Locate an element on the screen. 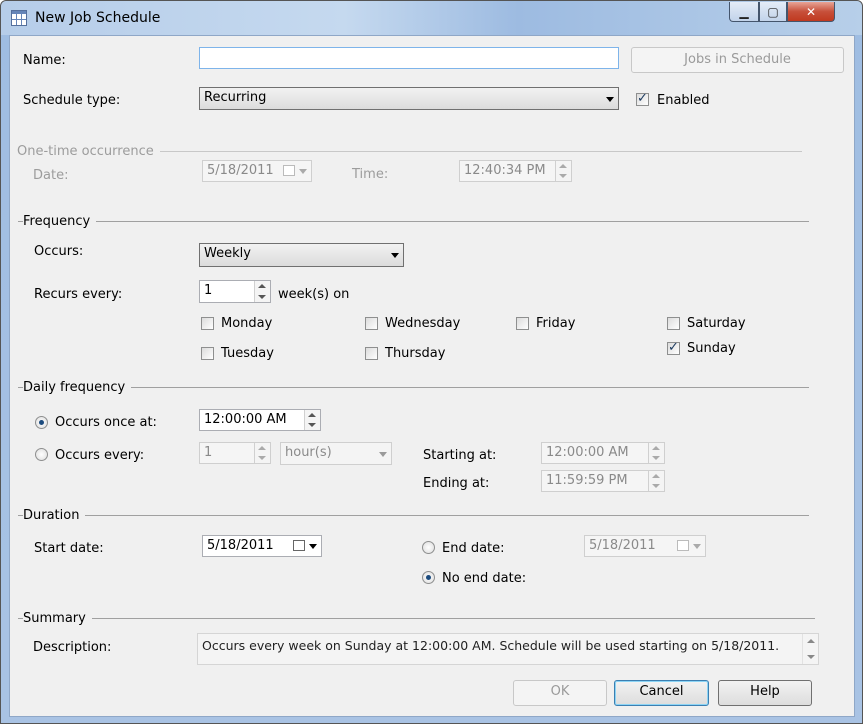 The image size is (863, 724). occurs-every-value: 1 is located at coordinates (208, 452).